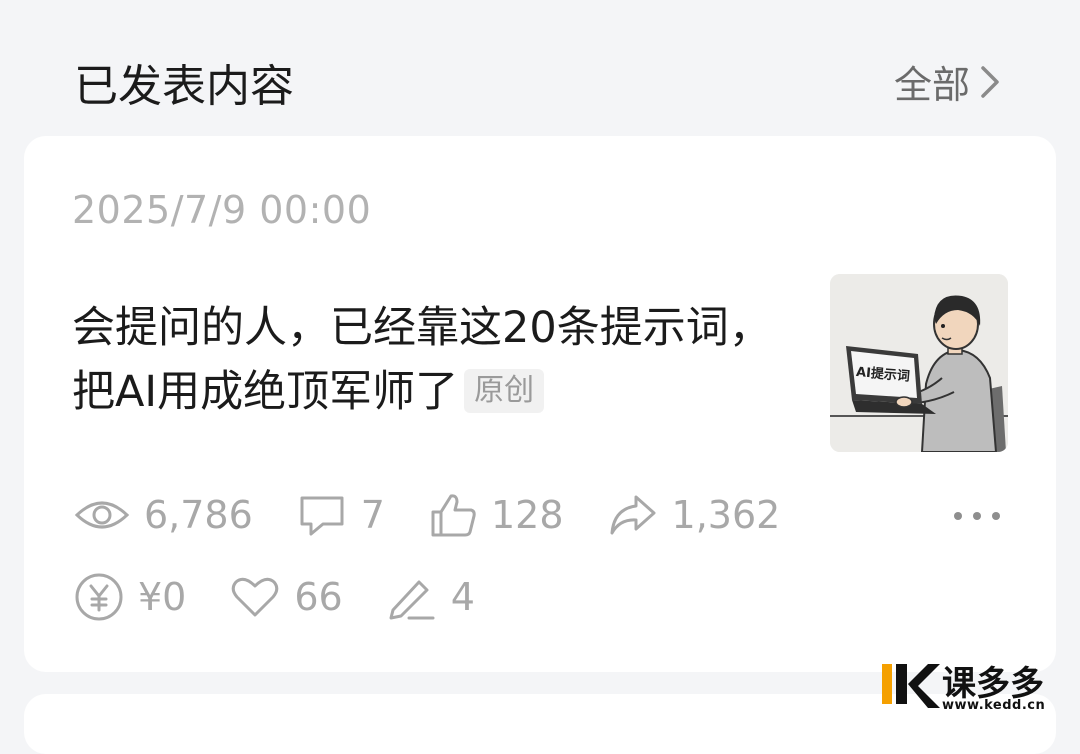 This screenshot has height=754, width=1080. Describe the element at coordinates (462, 597) in the screenshot. I see `edits-count: 4` at that location.